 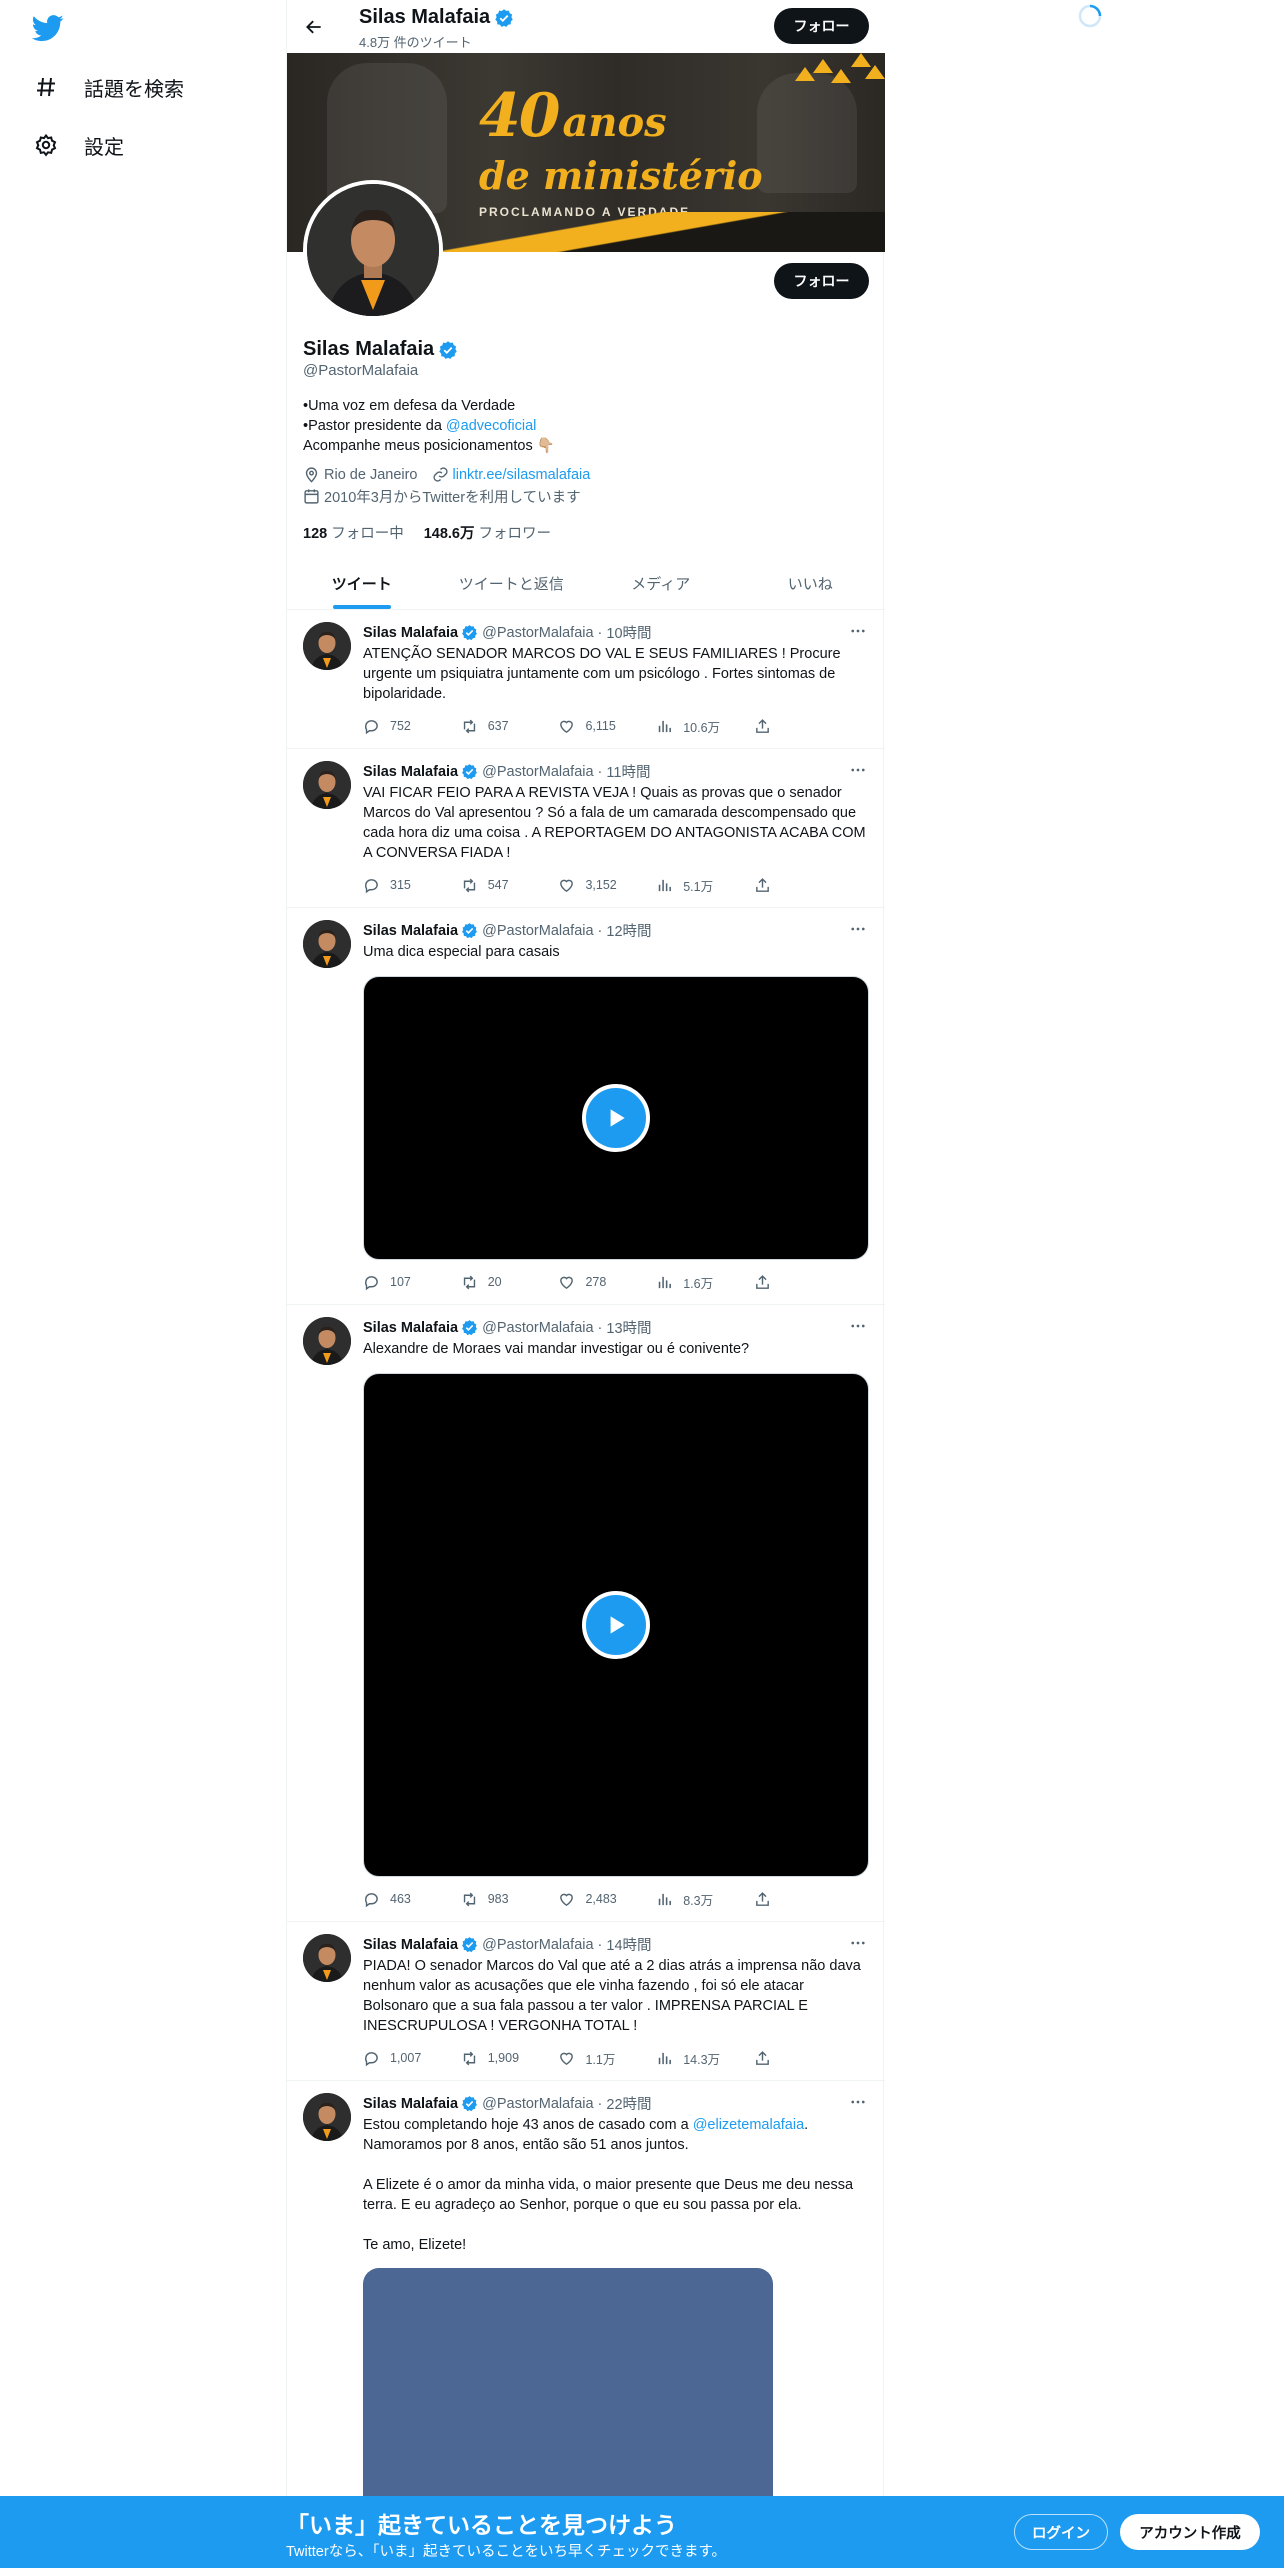 What do you see at coordinates (415, 42) in the screenshot?
I see `header-tweet-count: 4.8万 件のツイート` at bounding box center [415, 42].